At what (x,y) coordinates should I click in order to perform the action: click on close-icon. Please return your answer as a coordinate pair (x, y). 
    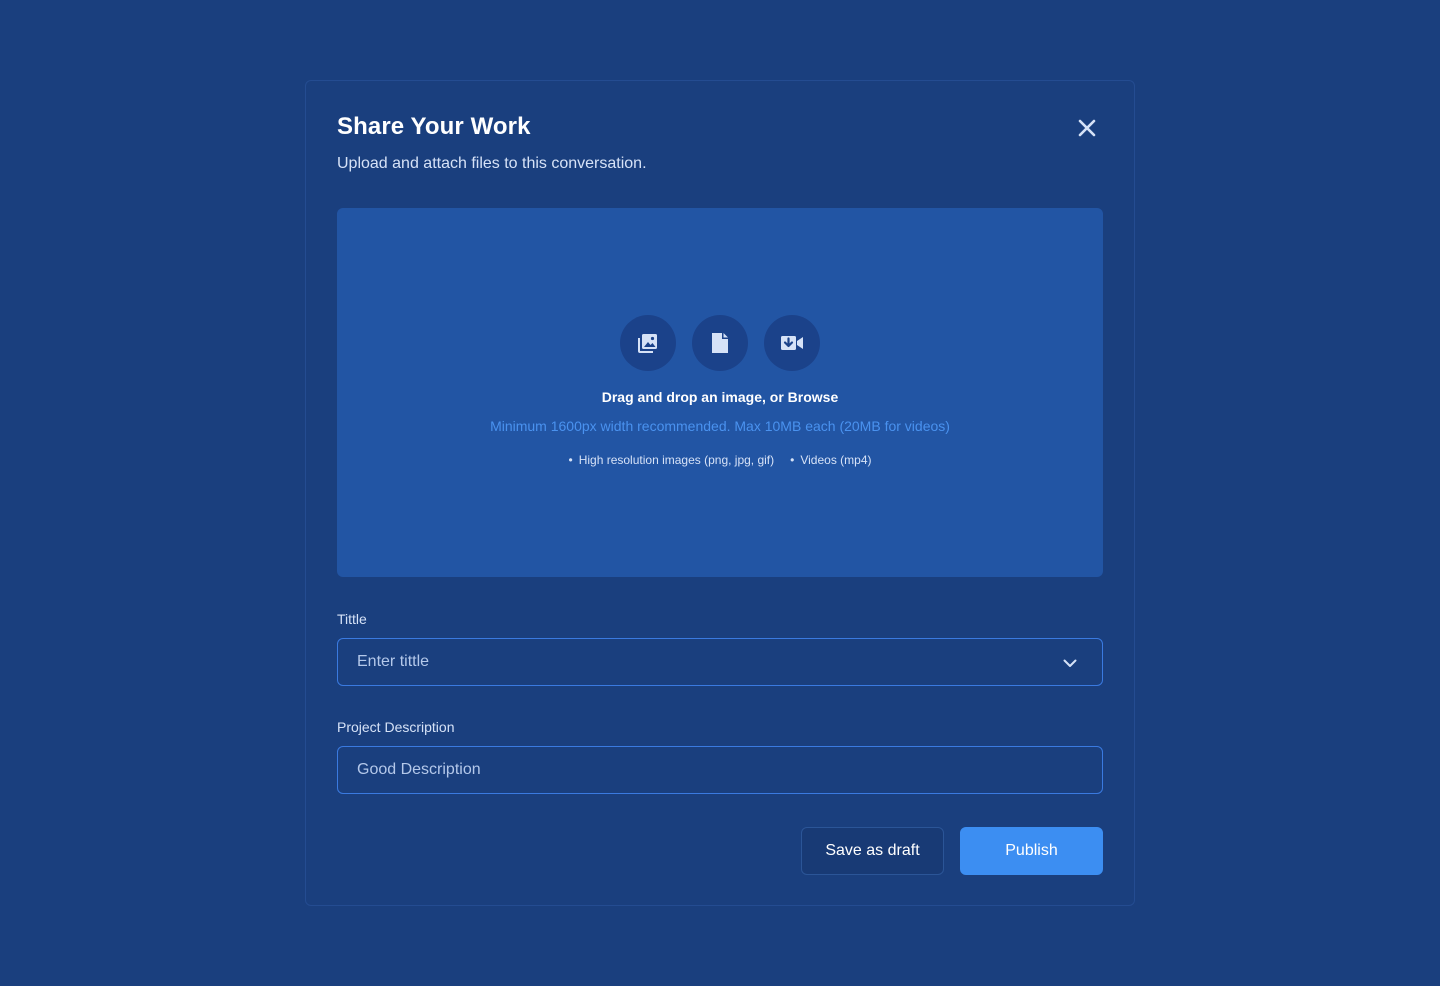
    Looking at the image, I should click on (1087, 128).